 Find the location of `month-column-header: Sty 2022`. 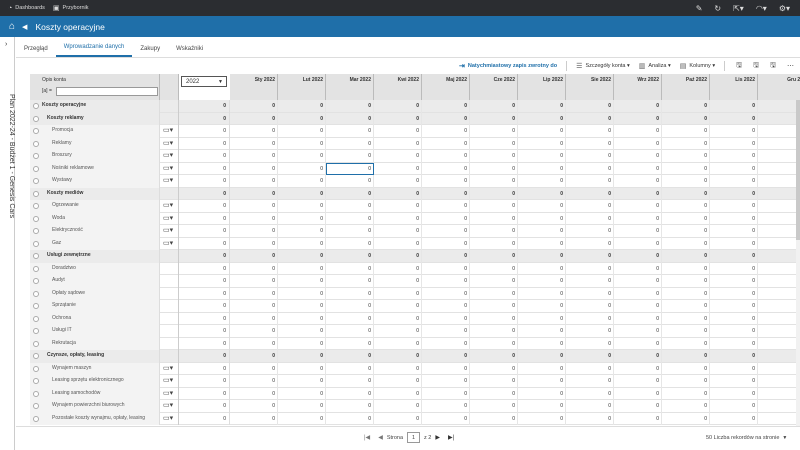

month-column-header: Sty 2022 is located at coordinates (254, 87).